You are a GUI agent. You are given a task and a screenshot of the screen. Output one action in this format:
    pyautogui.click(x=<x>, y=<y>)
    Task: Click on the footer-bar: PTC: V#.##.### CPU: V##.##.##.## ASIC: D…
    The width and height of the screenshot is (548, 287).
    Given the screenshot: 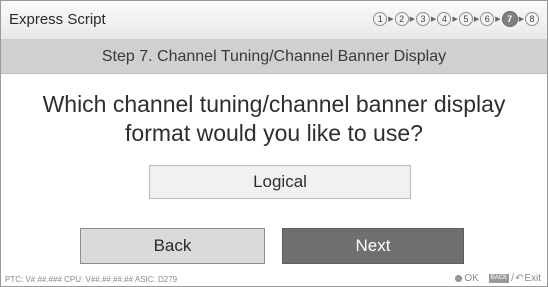 What is the action you would take?
    pyautogui.click(x=274, y=279)
    